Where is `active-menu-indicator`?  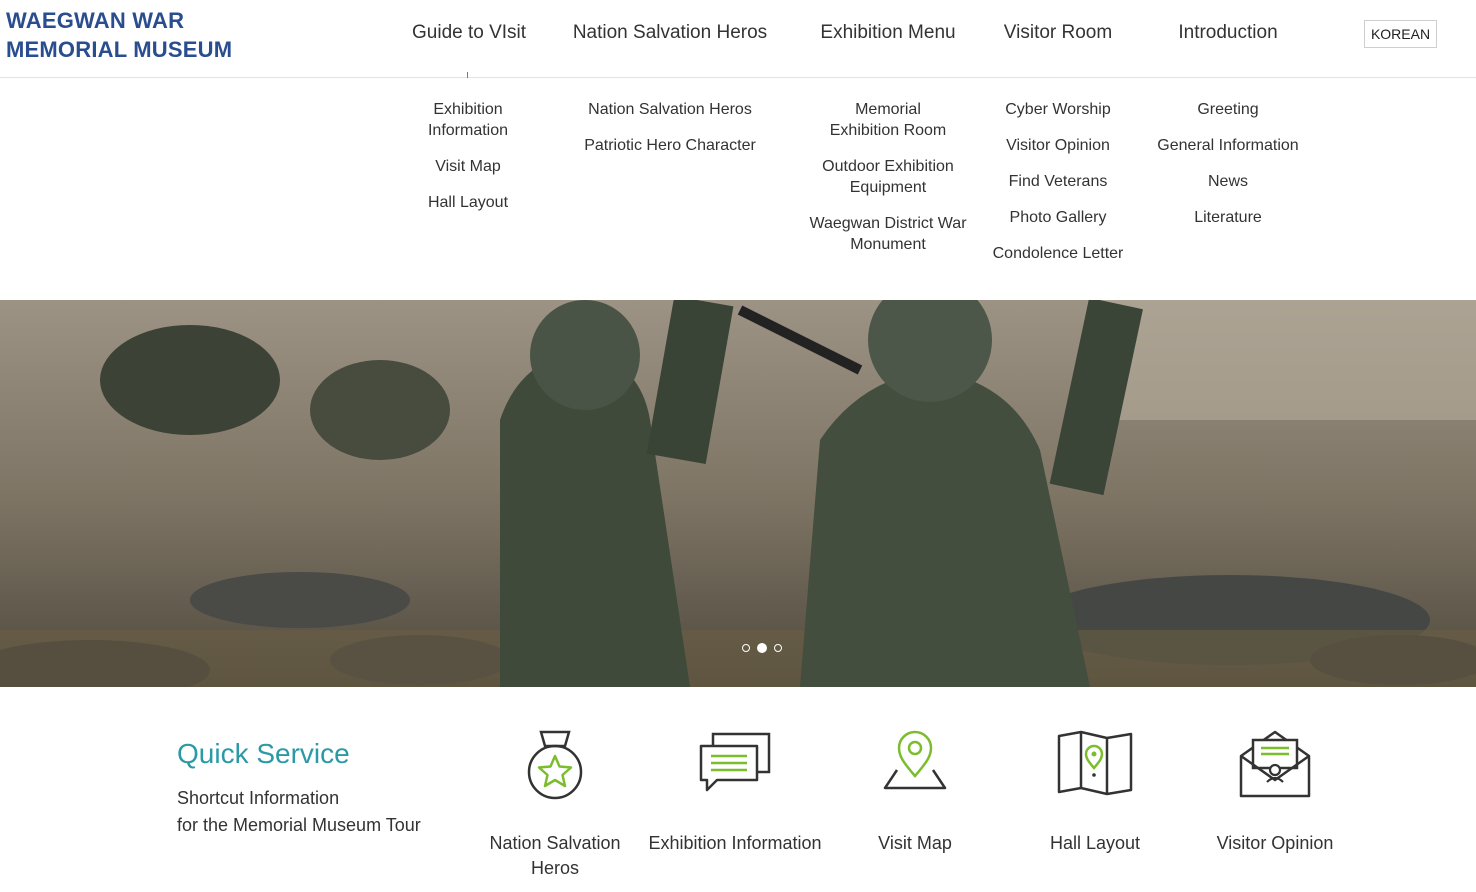
active-menu-indicator is located at coordinates (467, 75).